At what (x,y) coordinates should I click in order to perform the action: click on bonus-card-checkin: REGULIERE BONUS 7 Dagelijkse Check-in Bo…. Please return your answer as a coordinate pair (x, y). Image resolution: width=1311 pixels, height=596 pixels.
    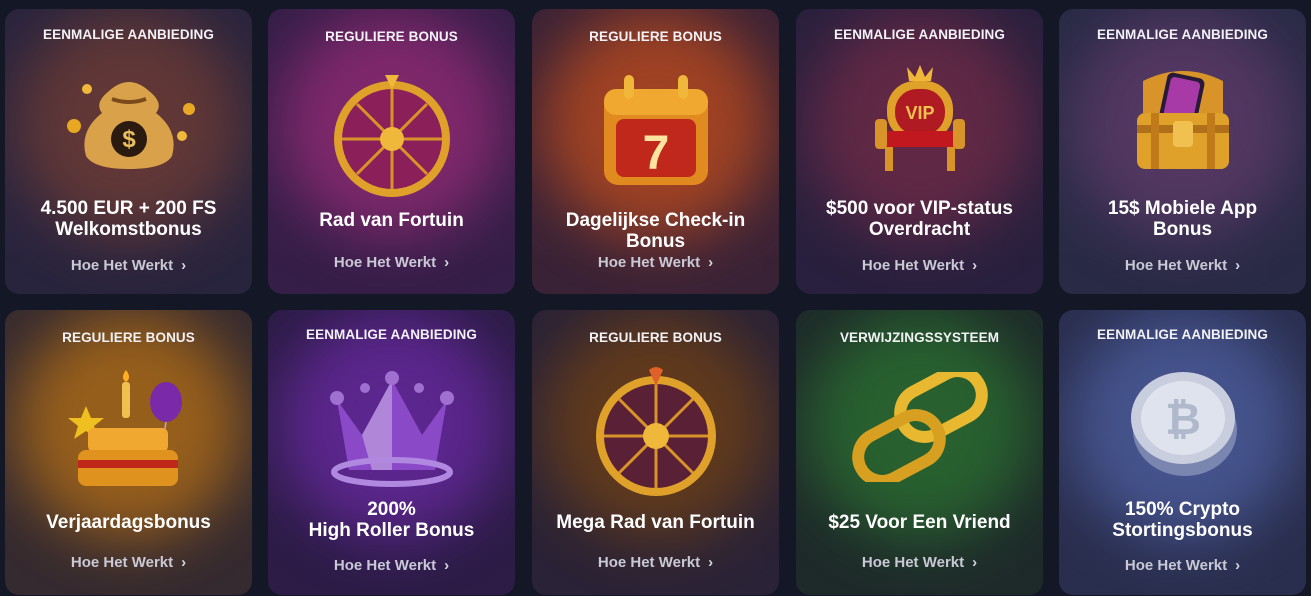
    Looking at the image, I should click on (655, 151).